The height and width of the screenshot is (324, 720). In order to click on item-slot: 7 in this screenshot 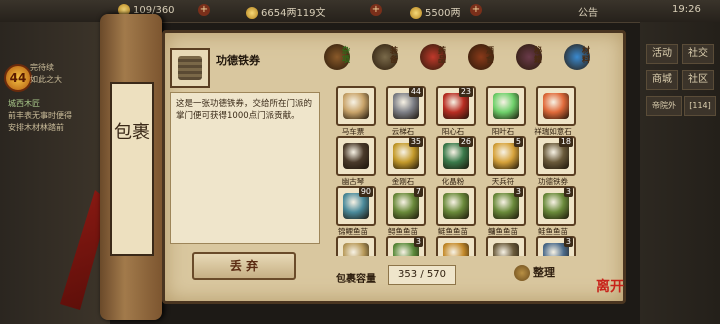, I will do `click(406, 206)`.